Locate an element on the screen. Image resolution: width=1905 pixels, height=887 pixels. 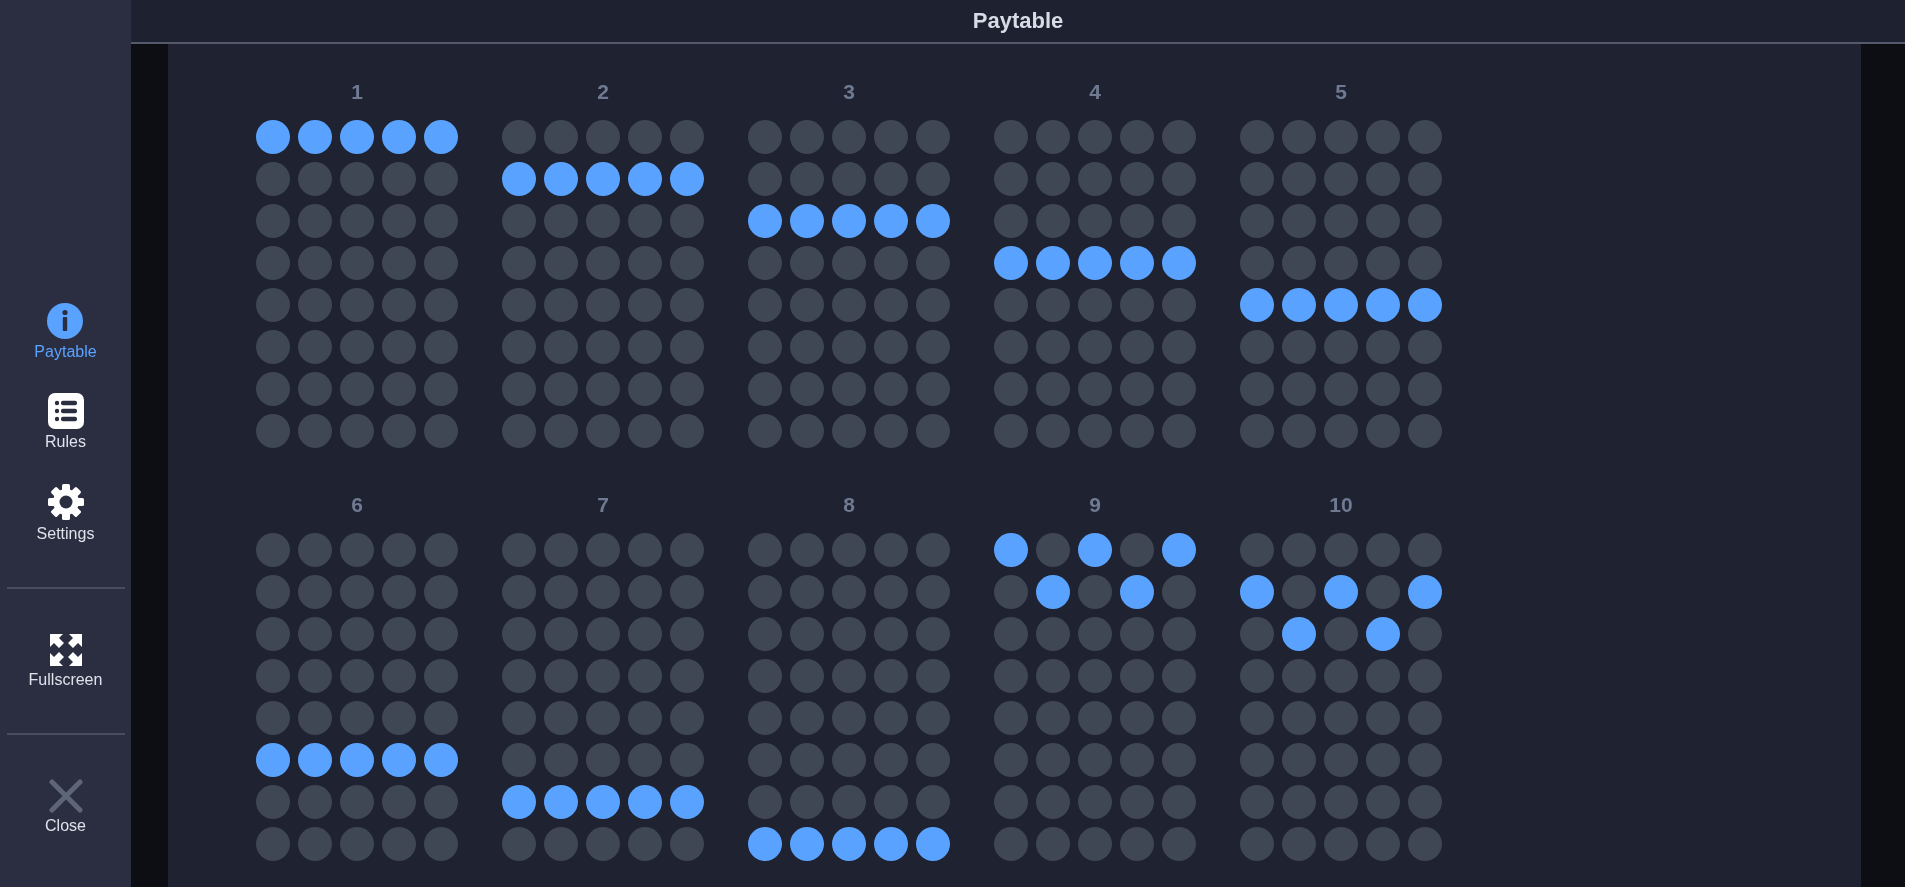
sidebar-item: Close is located at coordinates (65, 807).